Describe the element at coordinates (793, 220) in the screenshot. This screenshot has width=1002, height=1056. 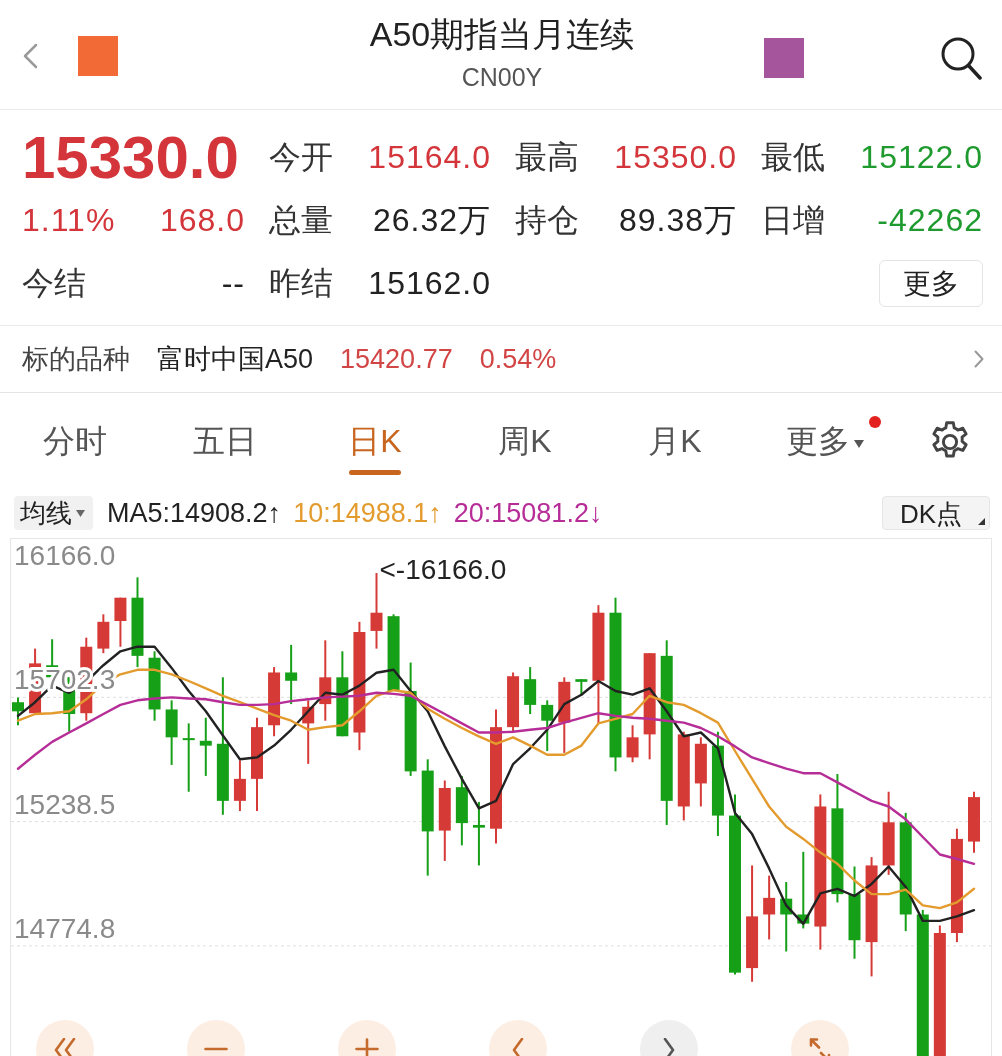
I see `stat-label: 日增` at that location.